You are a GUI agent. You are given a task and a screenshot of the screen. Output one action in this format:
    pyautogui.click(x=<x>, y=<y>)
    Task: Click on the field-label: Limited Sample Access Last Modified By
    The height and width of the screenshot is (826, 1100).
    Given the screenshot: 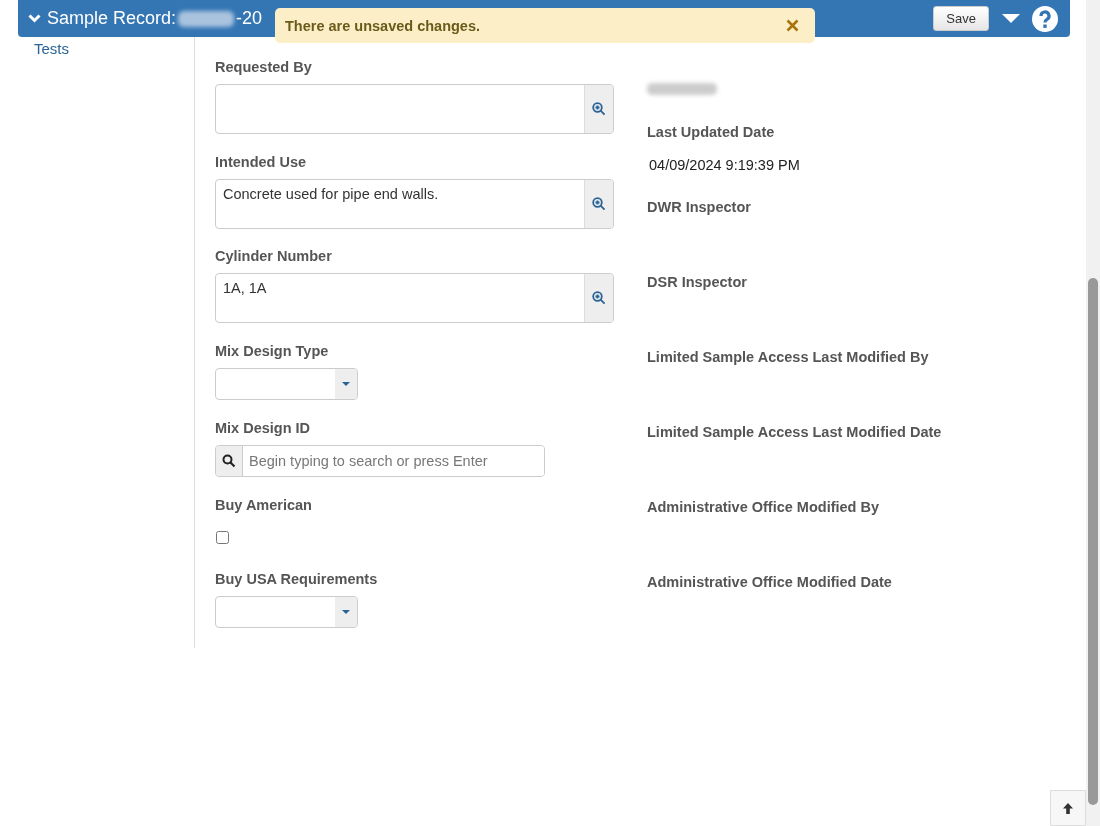 What is the action you would take?
    pyautogui.click(x=788, y=357)
    